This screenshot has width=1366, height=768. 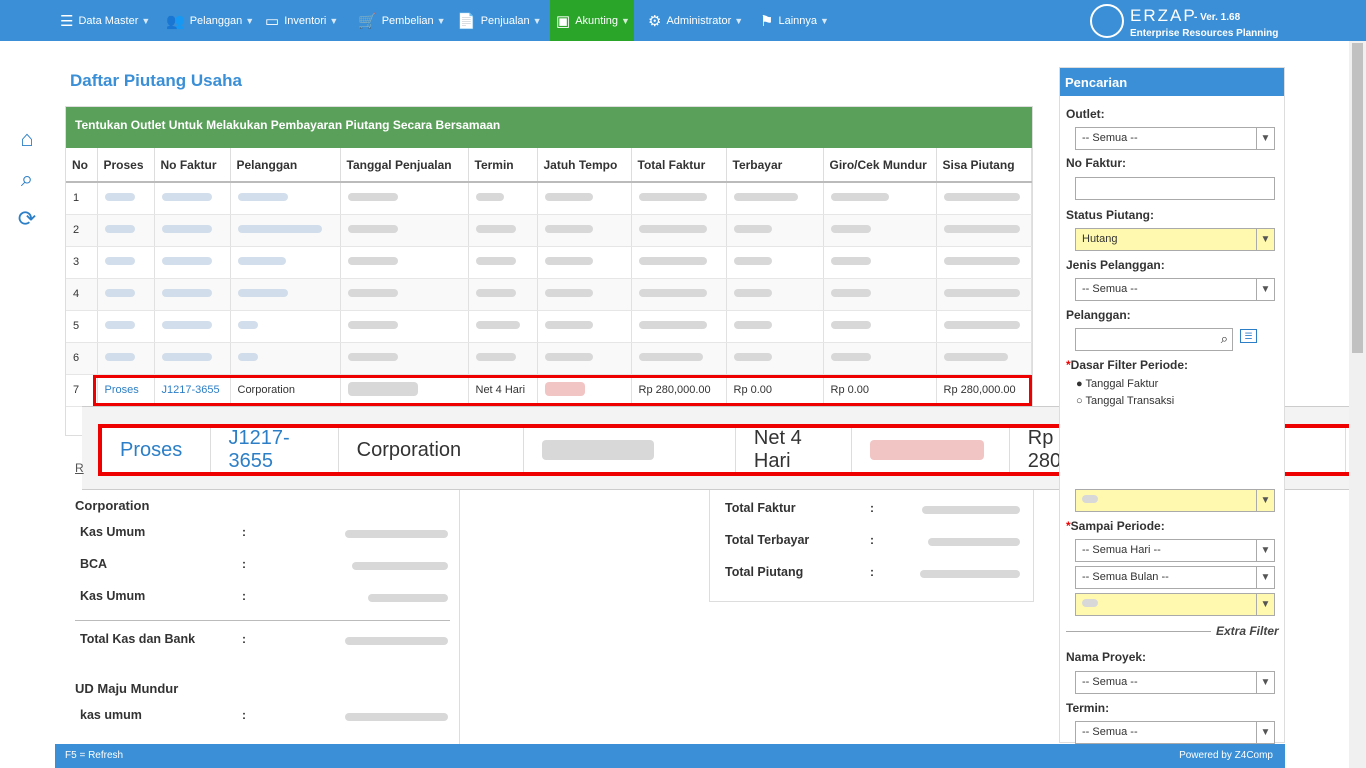 I want to click on box-icon: ▭, so click(x=272, y=21).